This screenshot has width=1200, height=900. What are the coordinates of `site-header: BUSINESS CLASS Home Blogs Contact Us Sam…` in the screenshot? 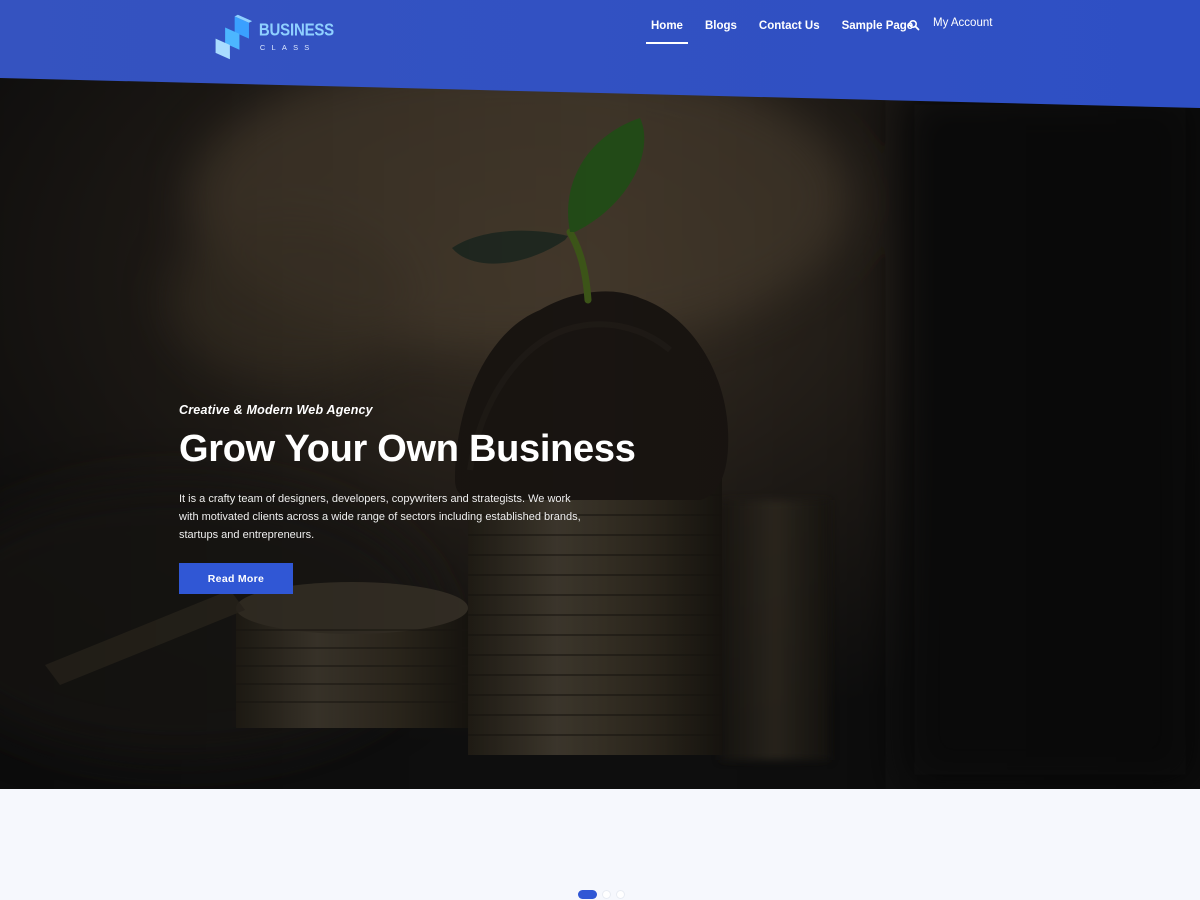 It's located at (600, 55).